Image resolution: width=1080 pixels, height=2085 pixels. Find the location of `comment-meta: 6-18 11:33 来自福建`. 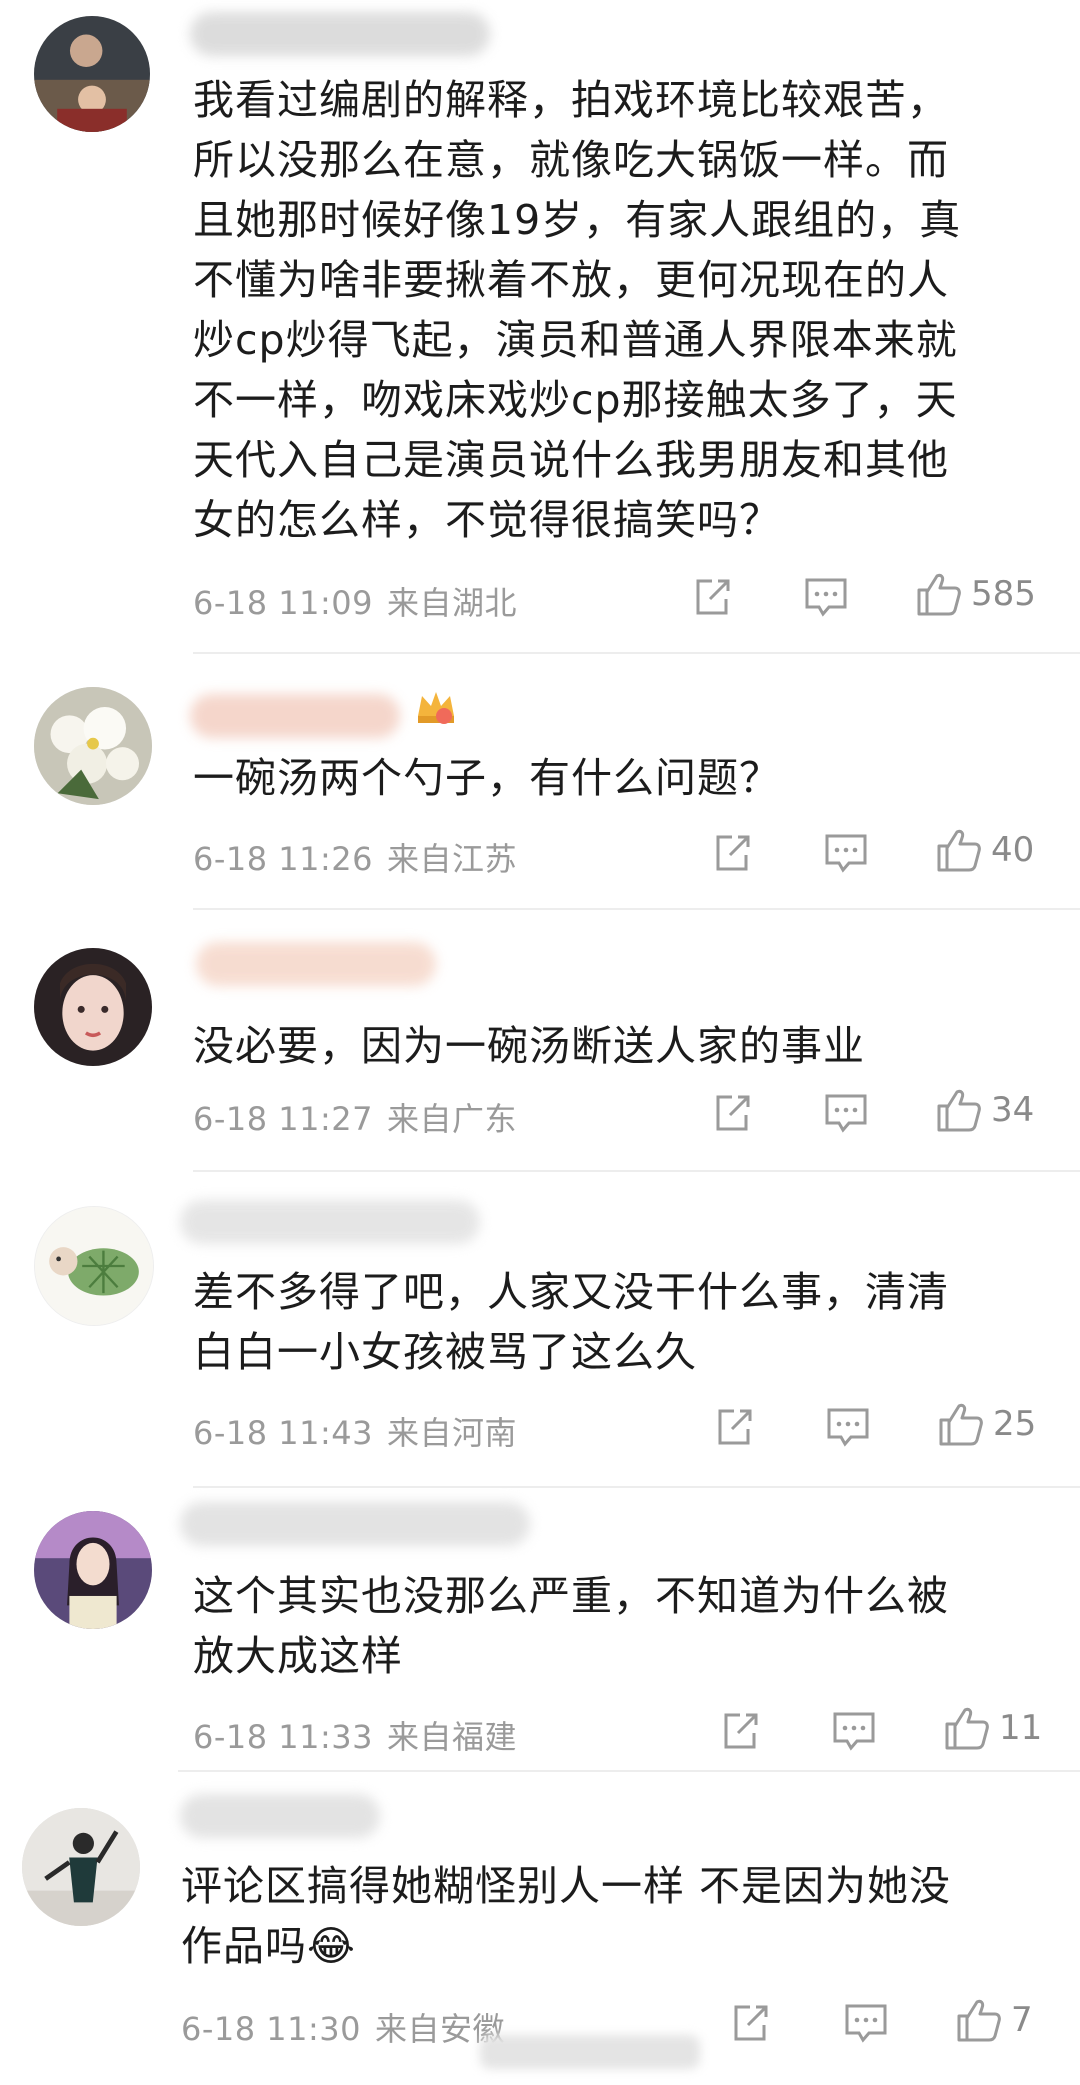

comment-meta: 6-18 11:33 来自福建 is located at coordinates (355, 1735).